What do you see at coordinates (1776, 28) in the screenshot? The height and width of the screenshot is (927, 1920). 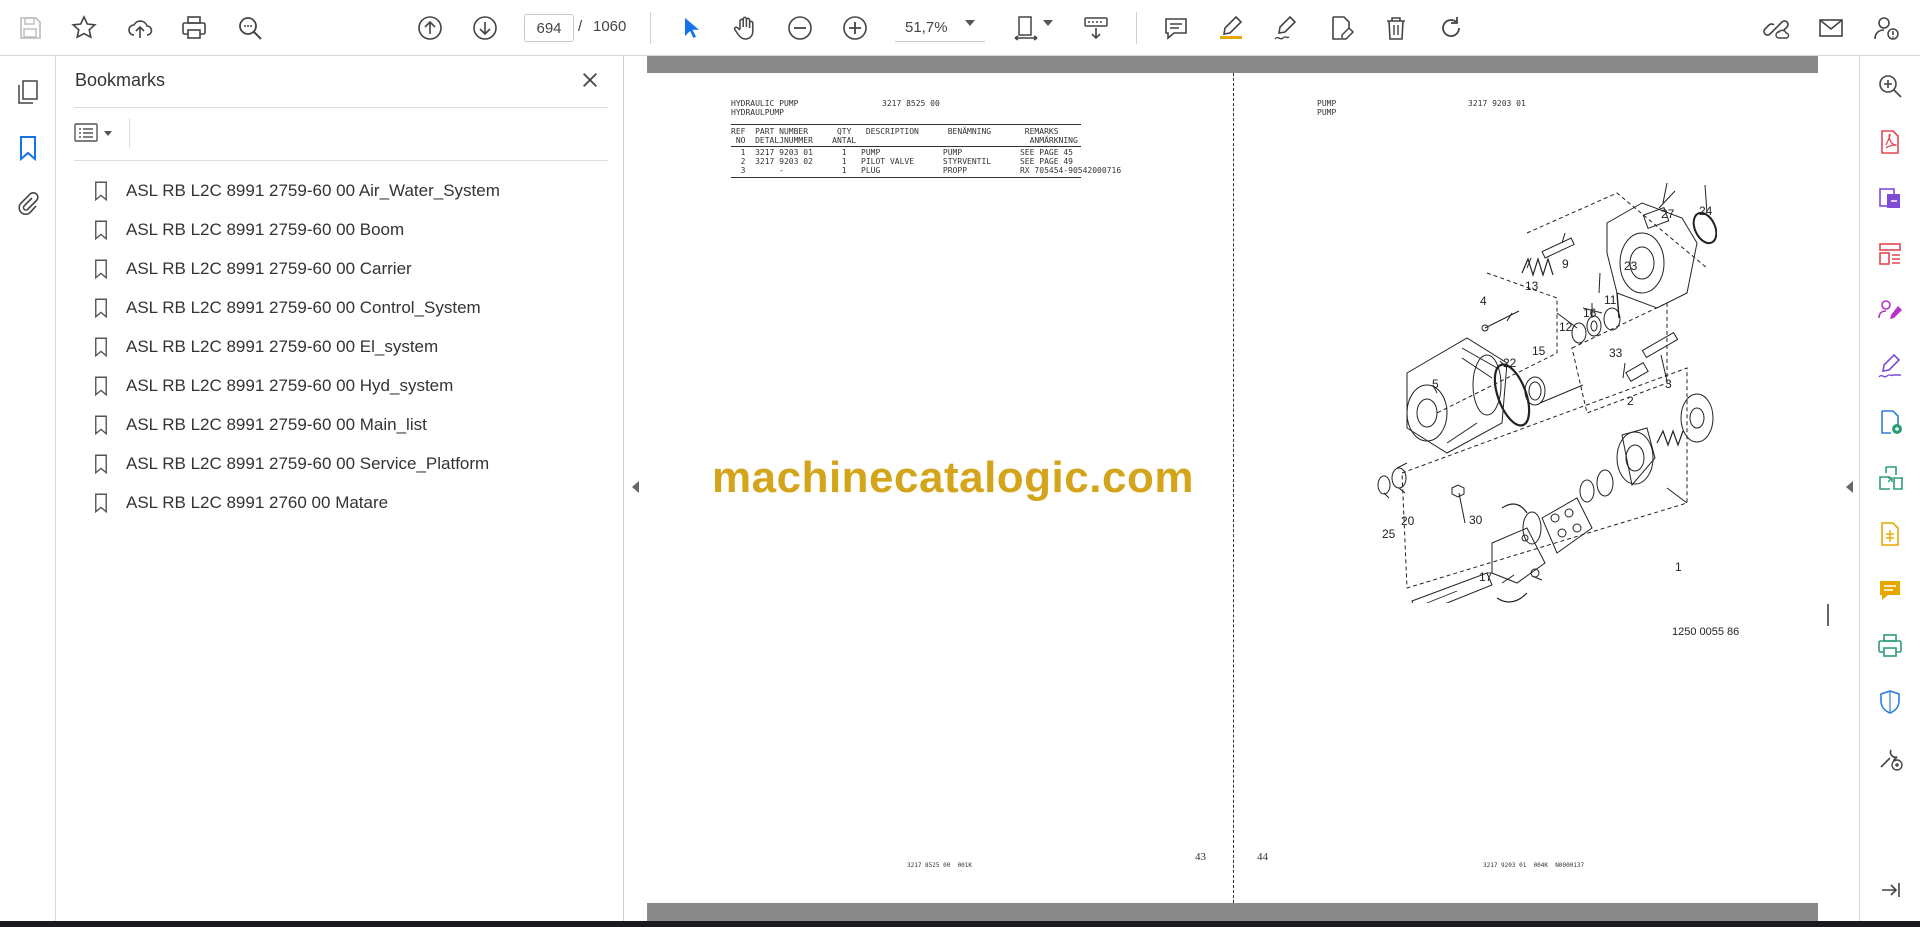 I see `share-link-icon` at bounding box center [1776, 28].